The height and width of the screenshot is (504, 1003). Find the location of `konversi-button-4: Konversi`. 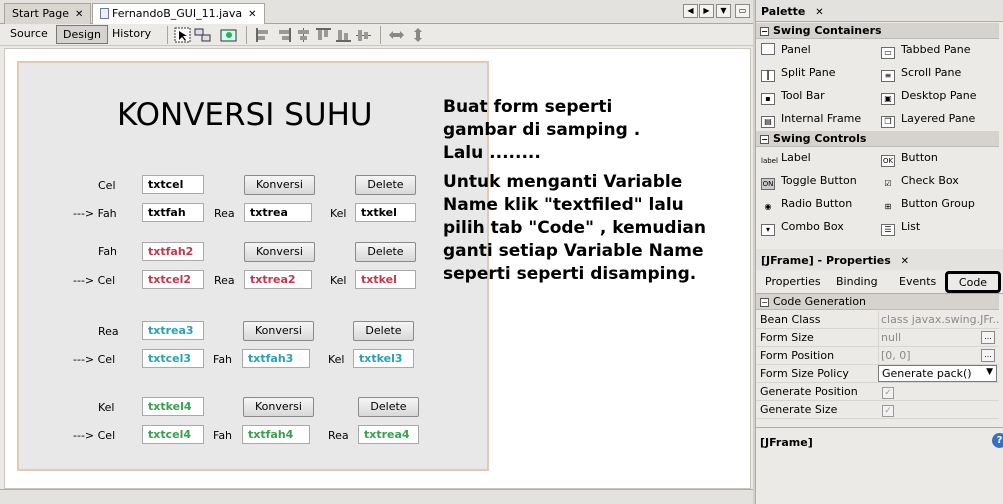

konversi-button-4: Konversi is located at coordinates (278, 407).